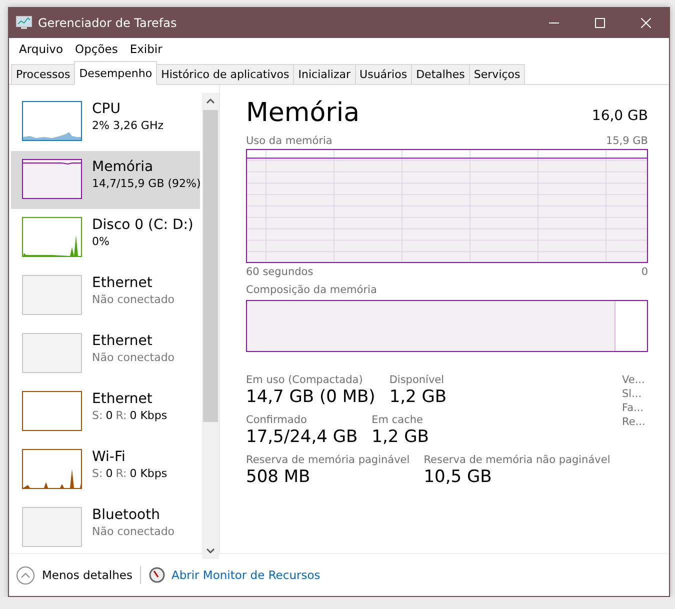 The width and height of the screenshot is (675, 609). I want to click on total-memory: 16,0 GB, so click(620, 116).